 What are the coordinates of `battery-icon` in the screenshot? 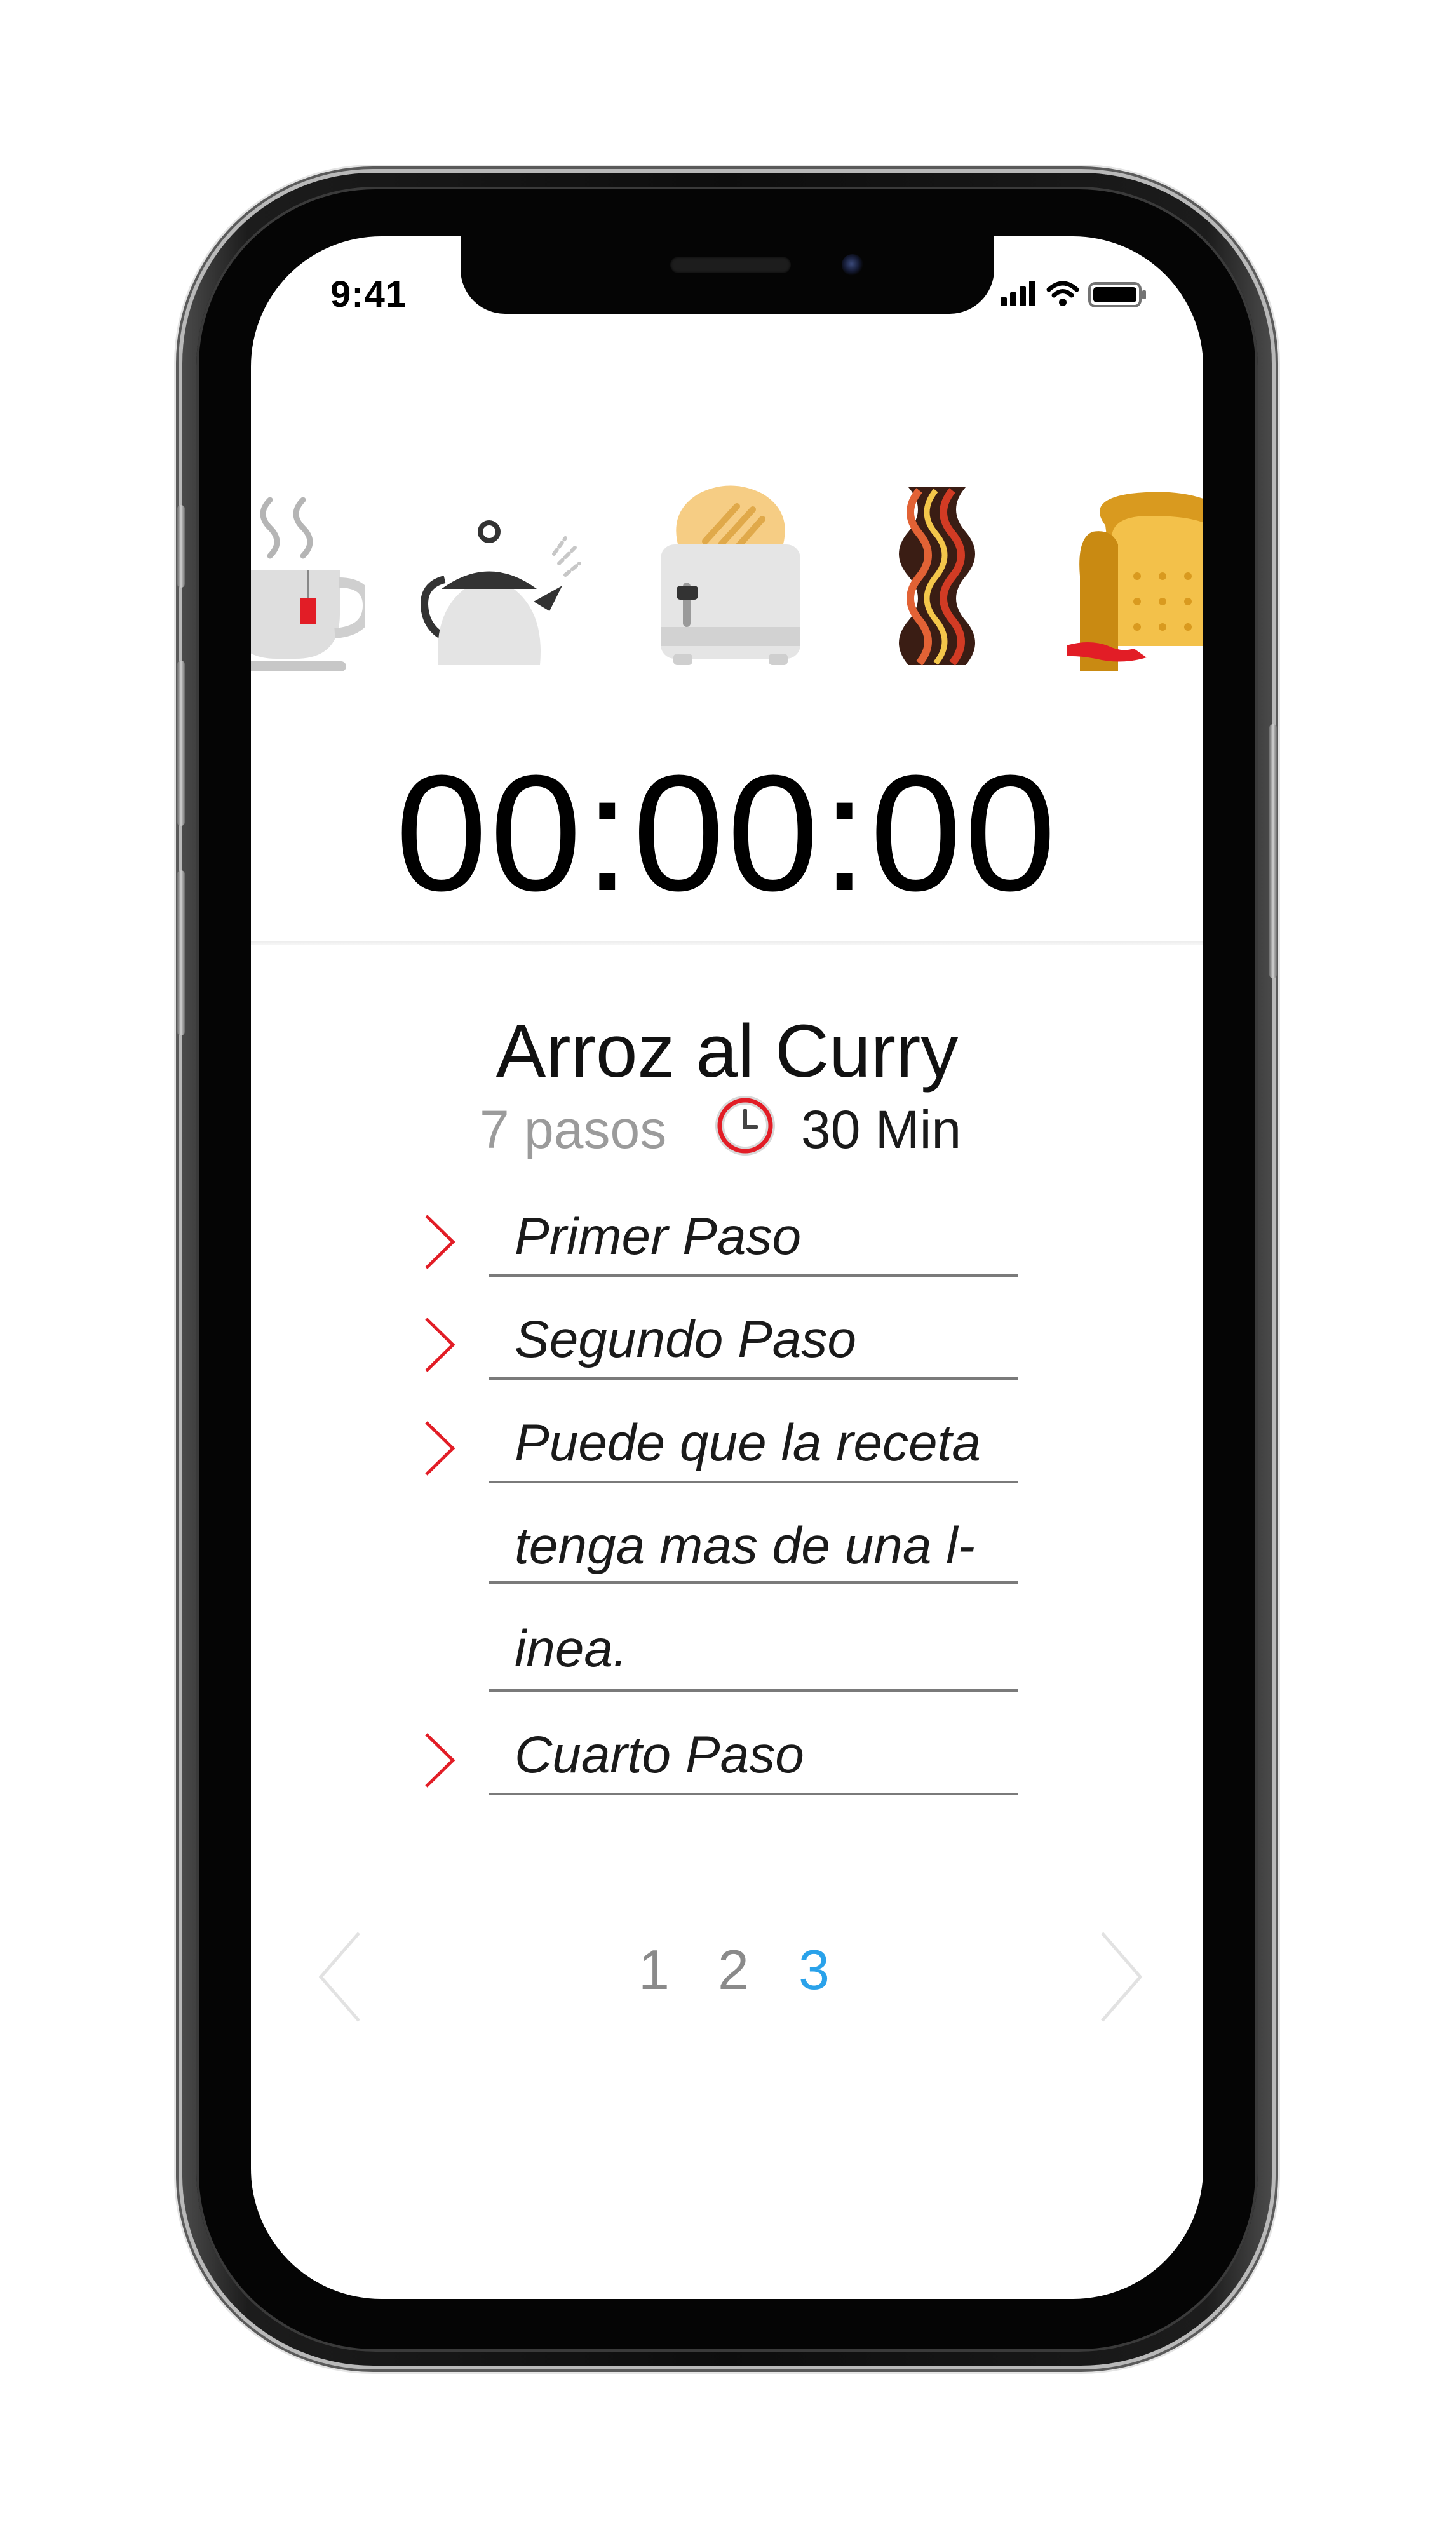 It's located at (1117, 294).